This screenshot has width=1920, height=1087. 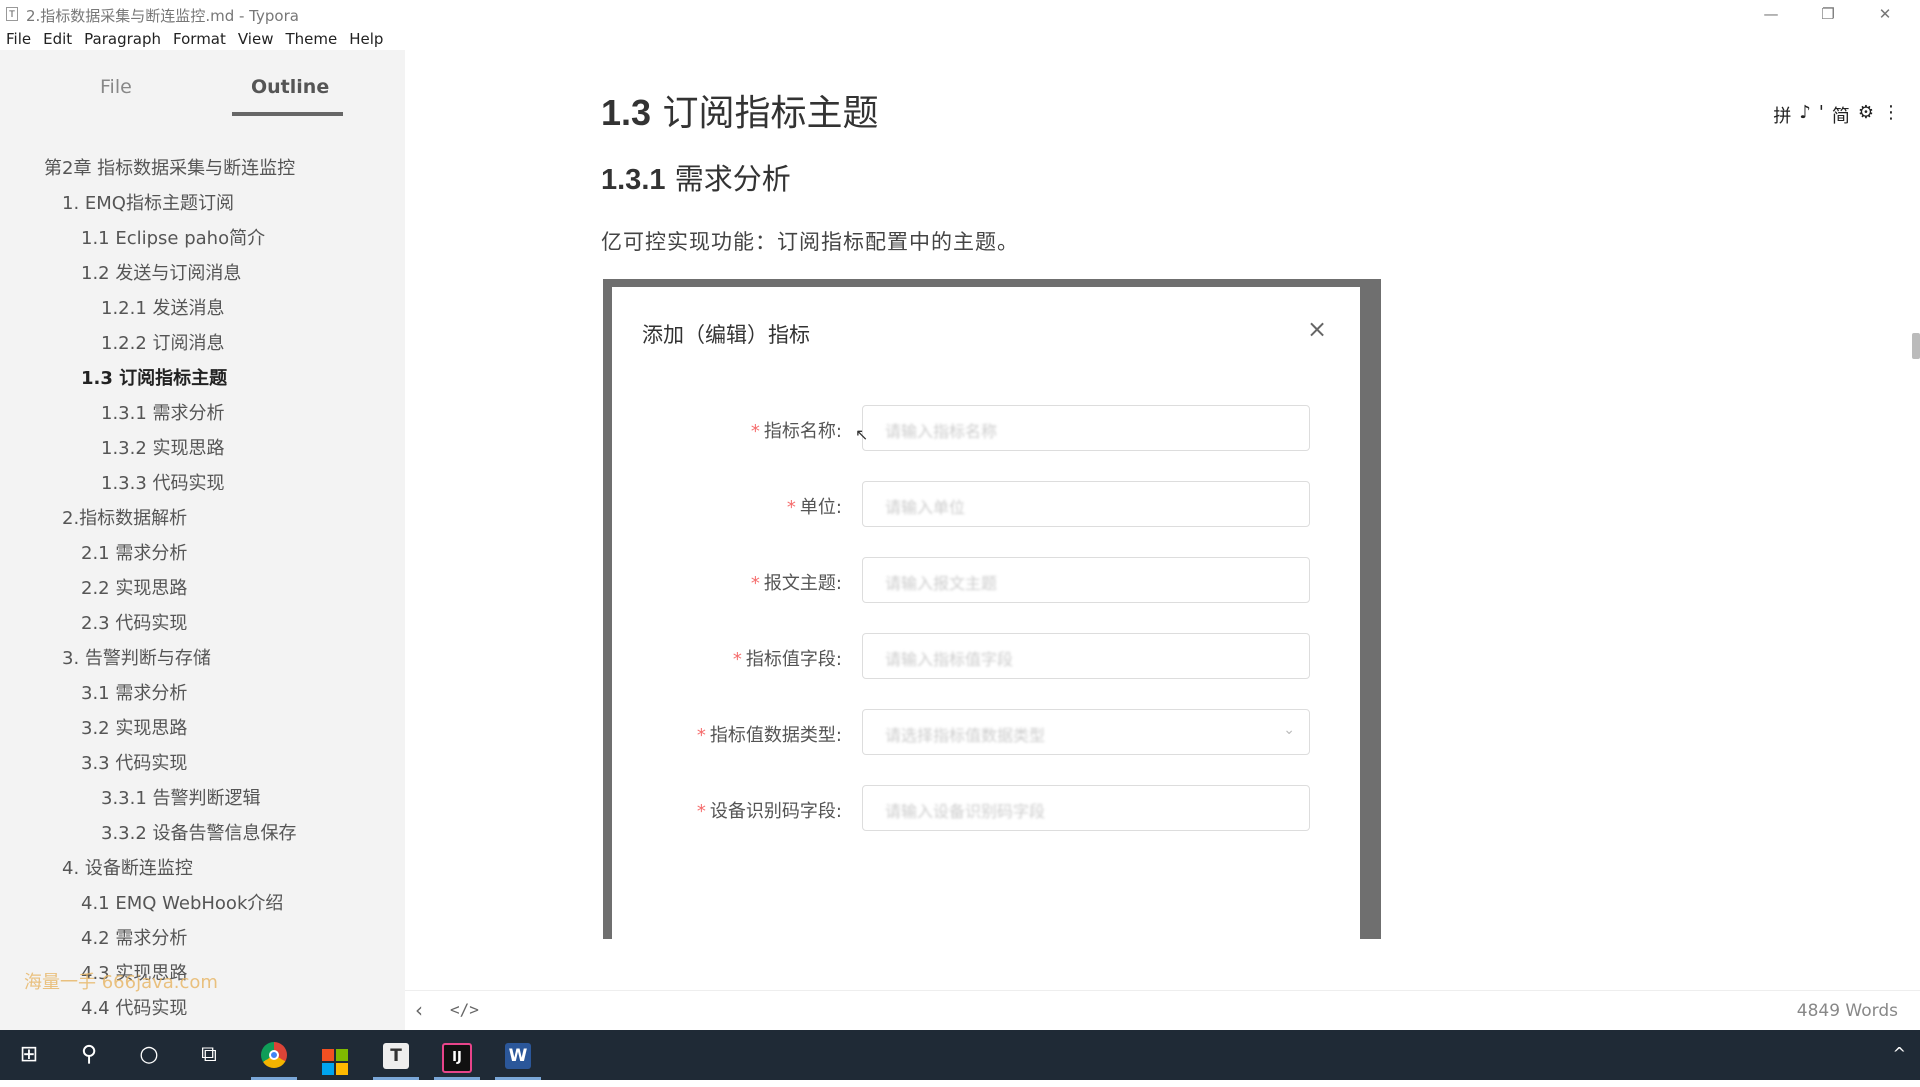 What do you see at coordinates (814, 507) in the screenshot?
I see `field-label-unit: * 单位:` at bounding box center [814, 507].